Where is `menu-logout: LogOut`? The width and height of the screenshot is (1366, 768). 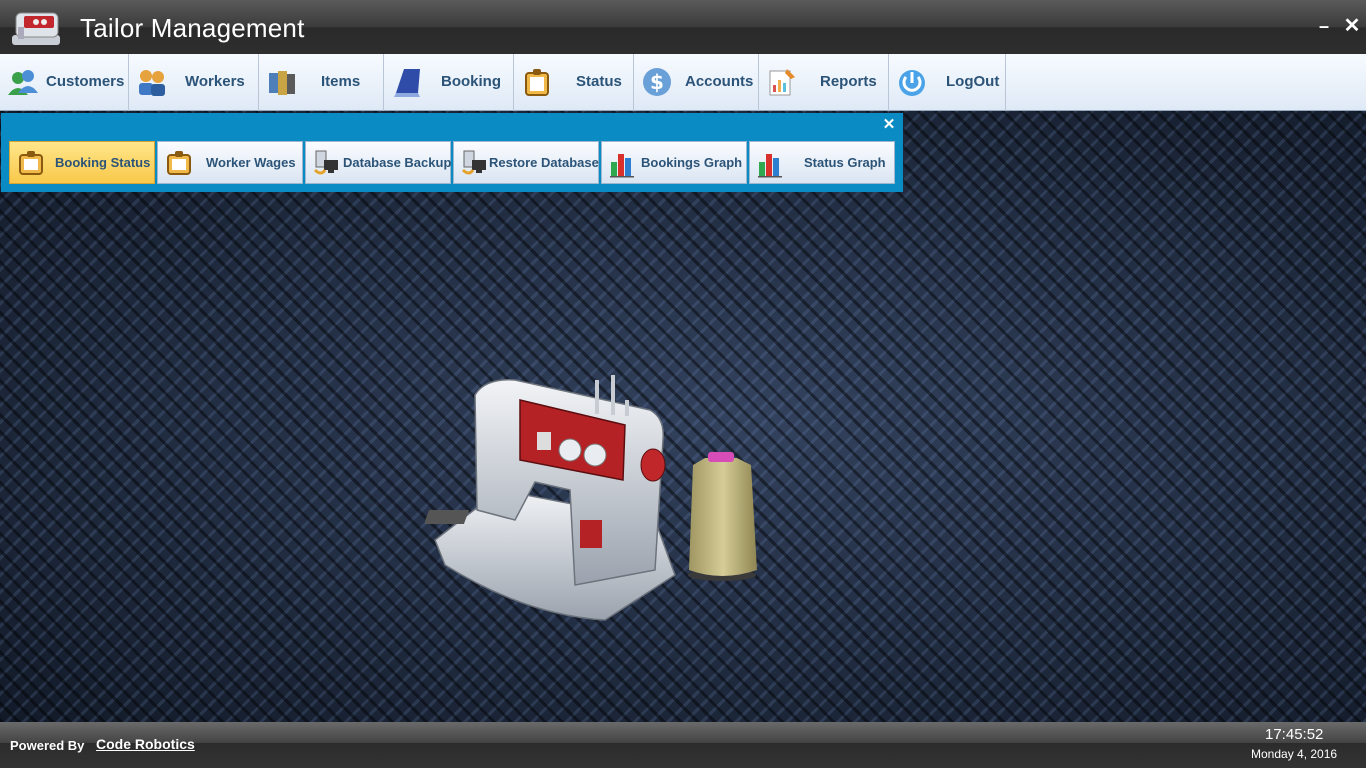
menu-logout: LogOut is located at coordinates (947, 82).